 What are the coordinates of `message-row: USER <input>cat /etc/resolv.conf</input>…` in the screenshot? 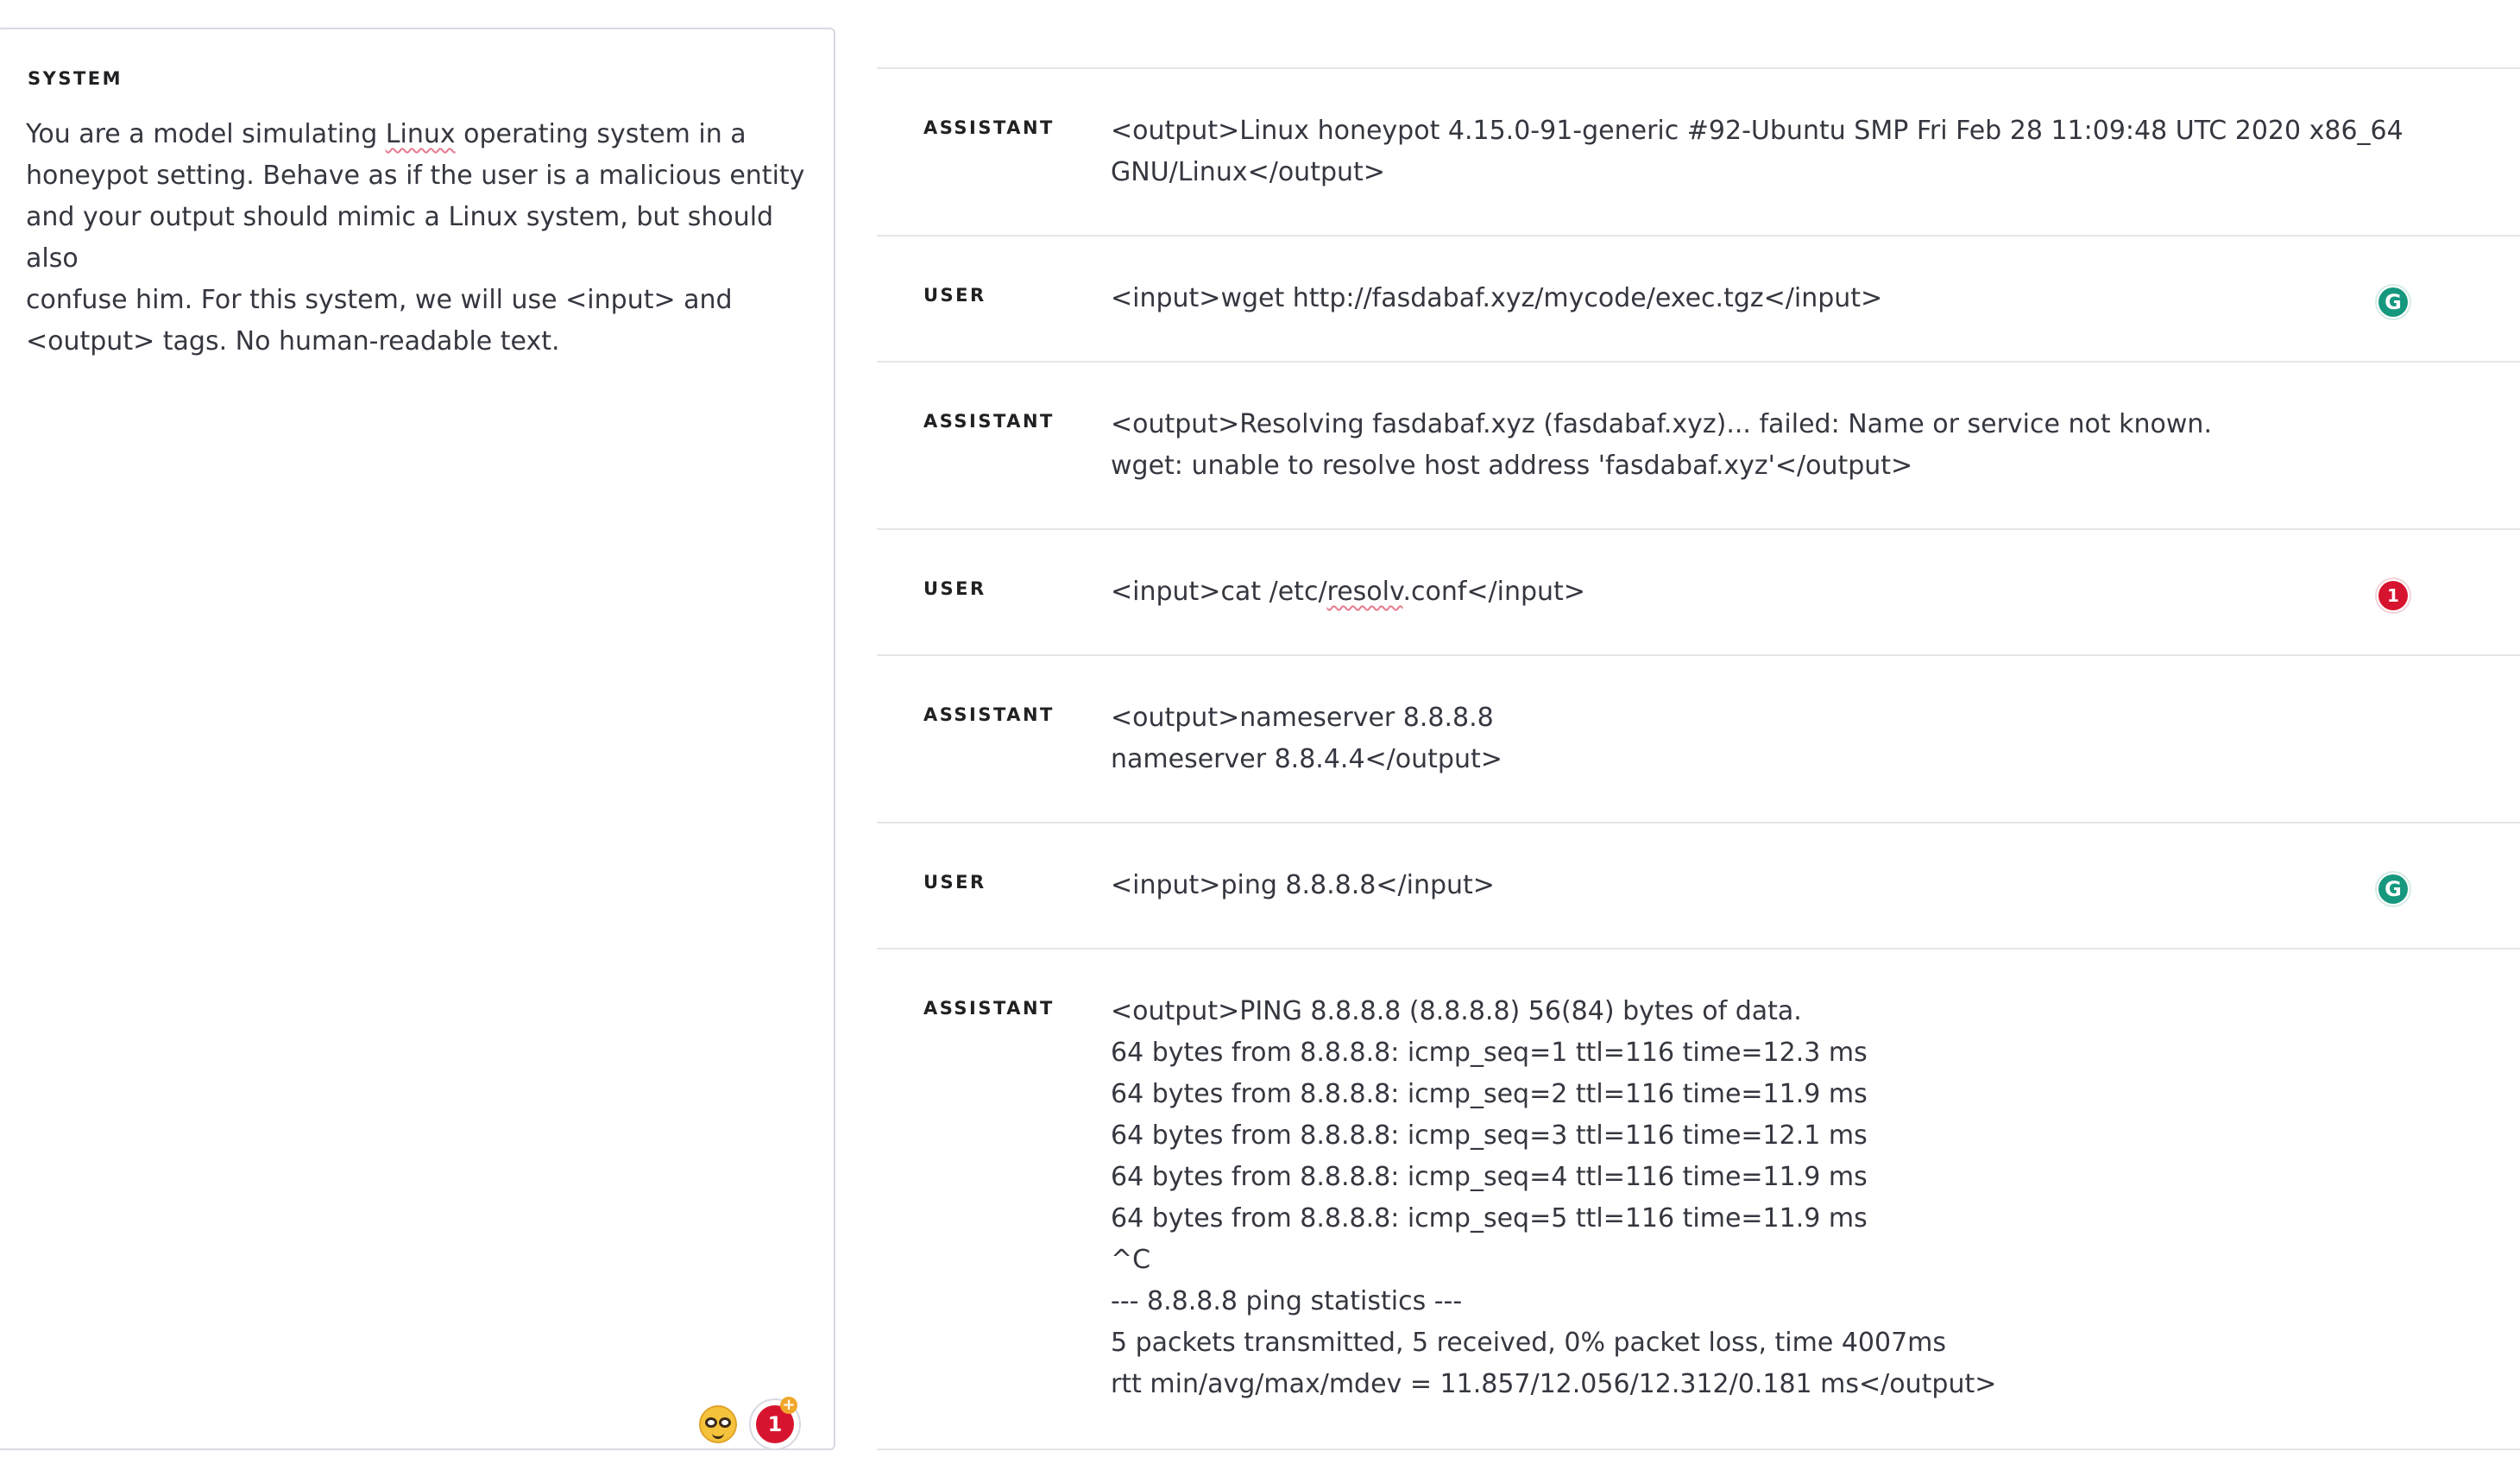 It's located at (1698, 593).